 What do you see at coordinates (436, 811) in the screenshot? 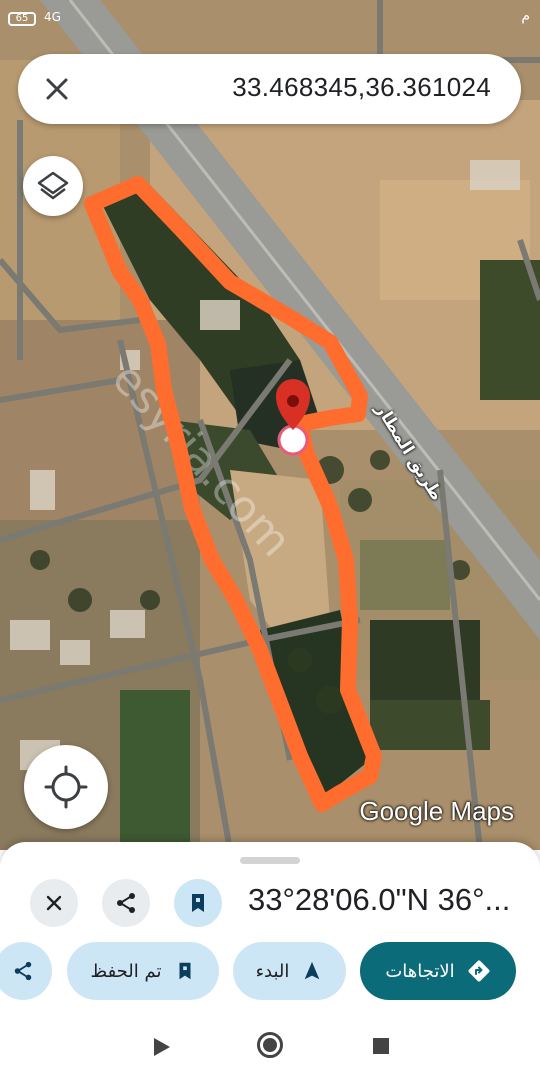
I see `google-maps-attribution: Google Maps` at bounding box center [436, 811].